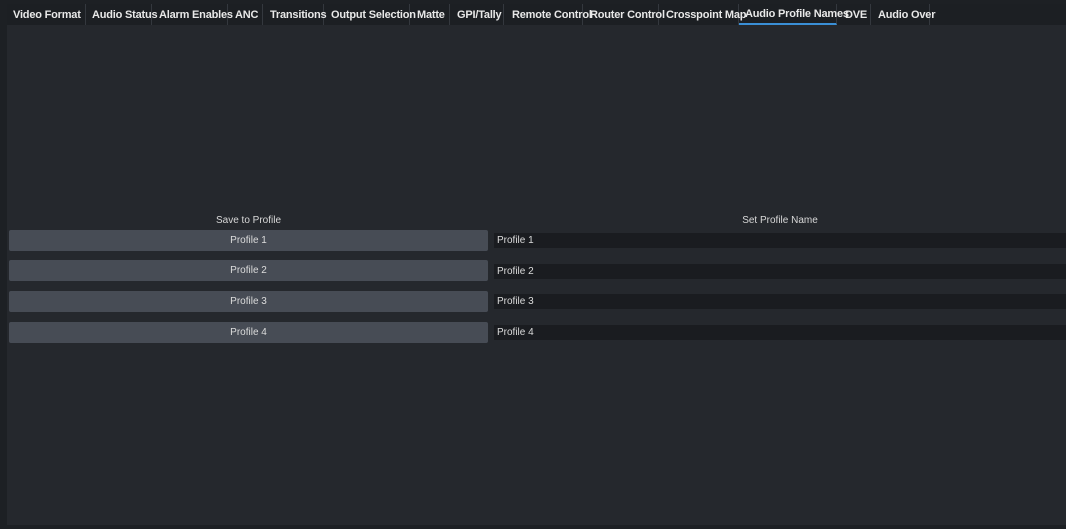 The width and height of the screenshot is (1066, 529). I want to click on save-profile-1-button: Profile 1, so click(248, 240).